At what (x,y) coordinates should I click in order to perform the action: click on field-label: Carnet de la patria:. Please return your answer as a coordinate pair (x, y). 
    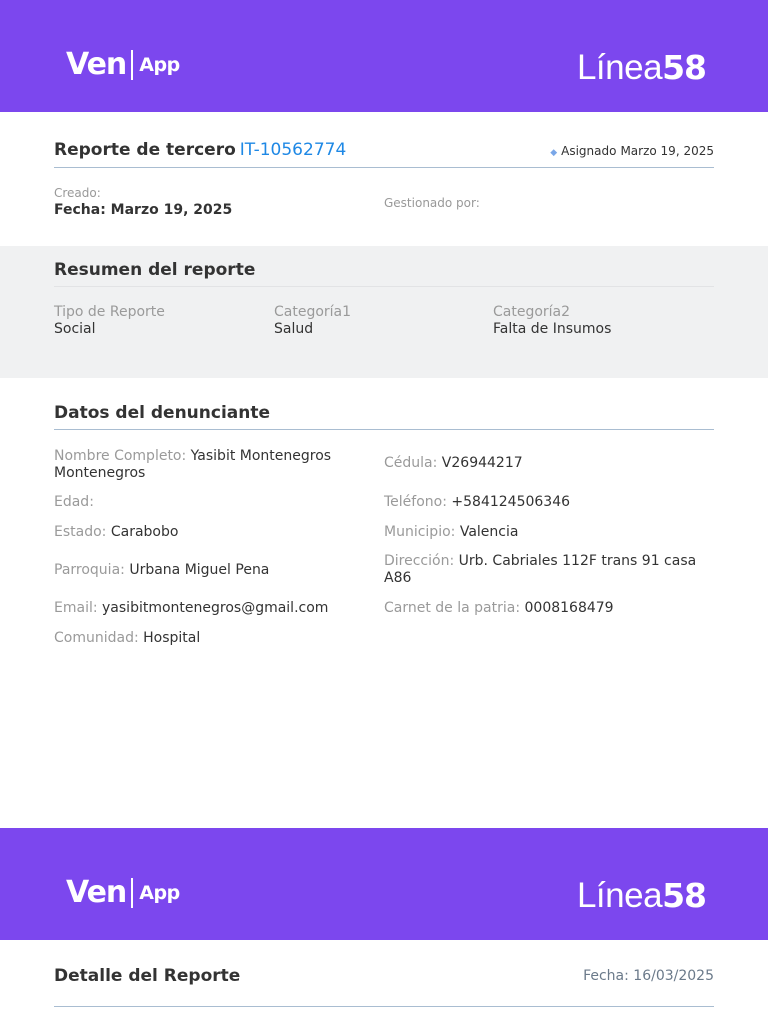
    Looking at the image, I should click on (452, 608).